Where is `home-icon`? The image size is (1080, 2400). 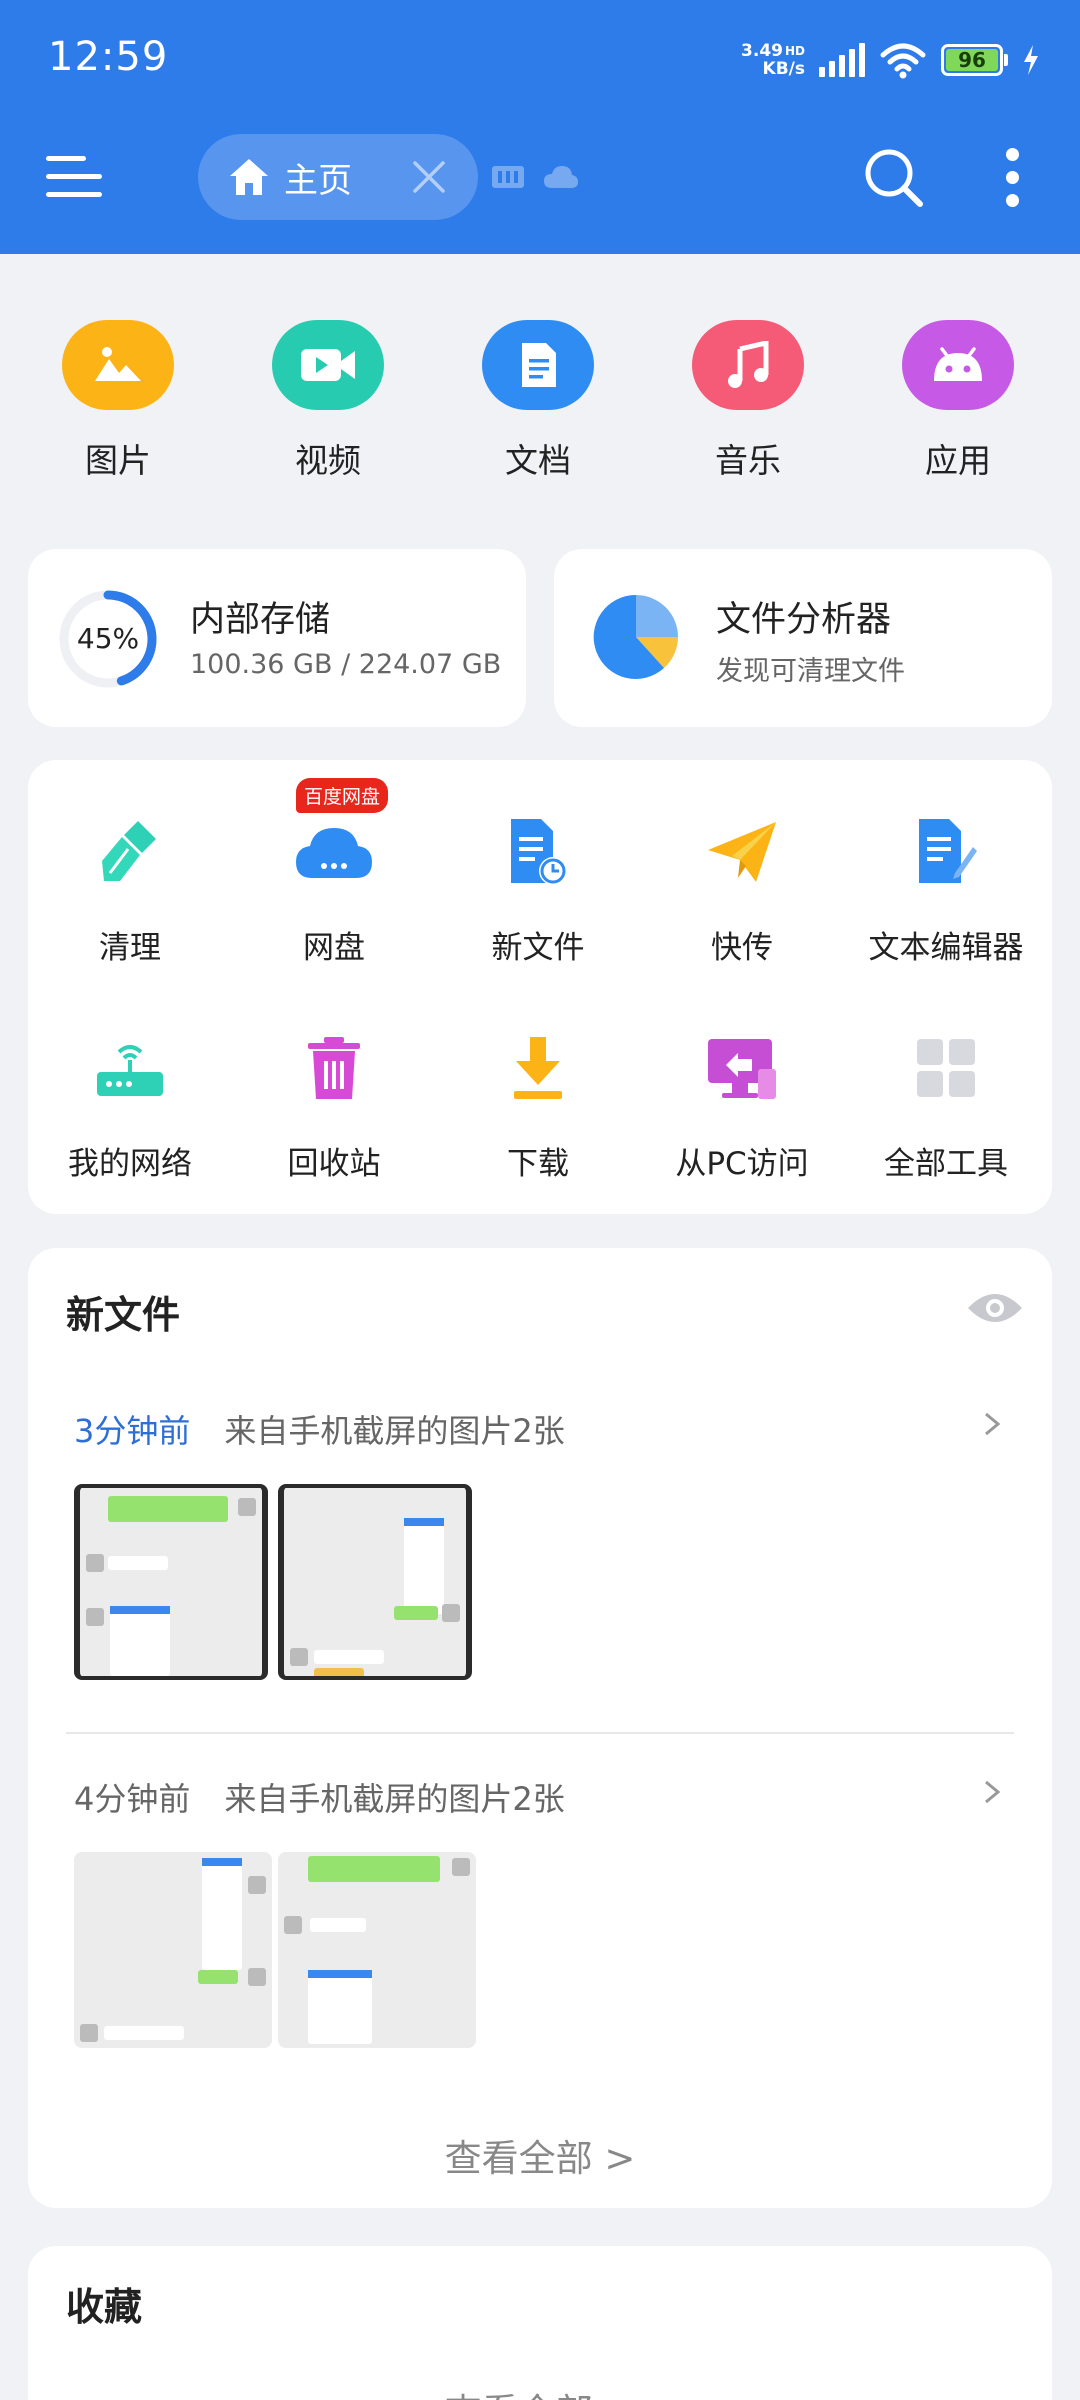 home-icon is located at coordinates (249, 177).